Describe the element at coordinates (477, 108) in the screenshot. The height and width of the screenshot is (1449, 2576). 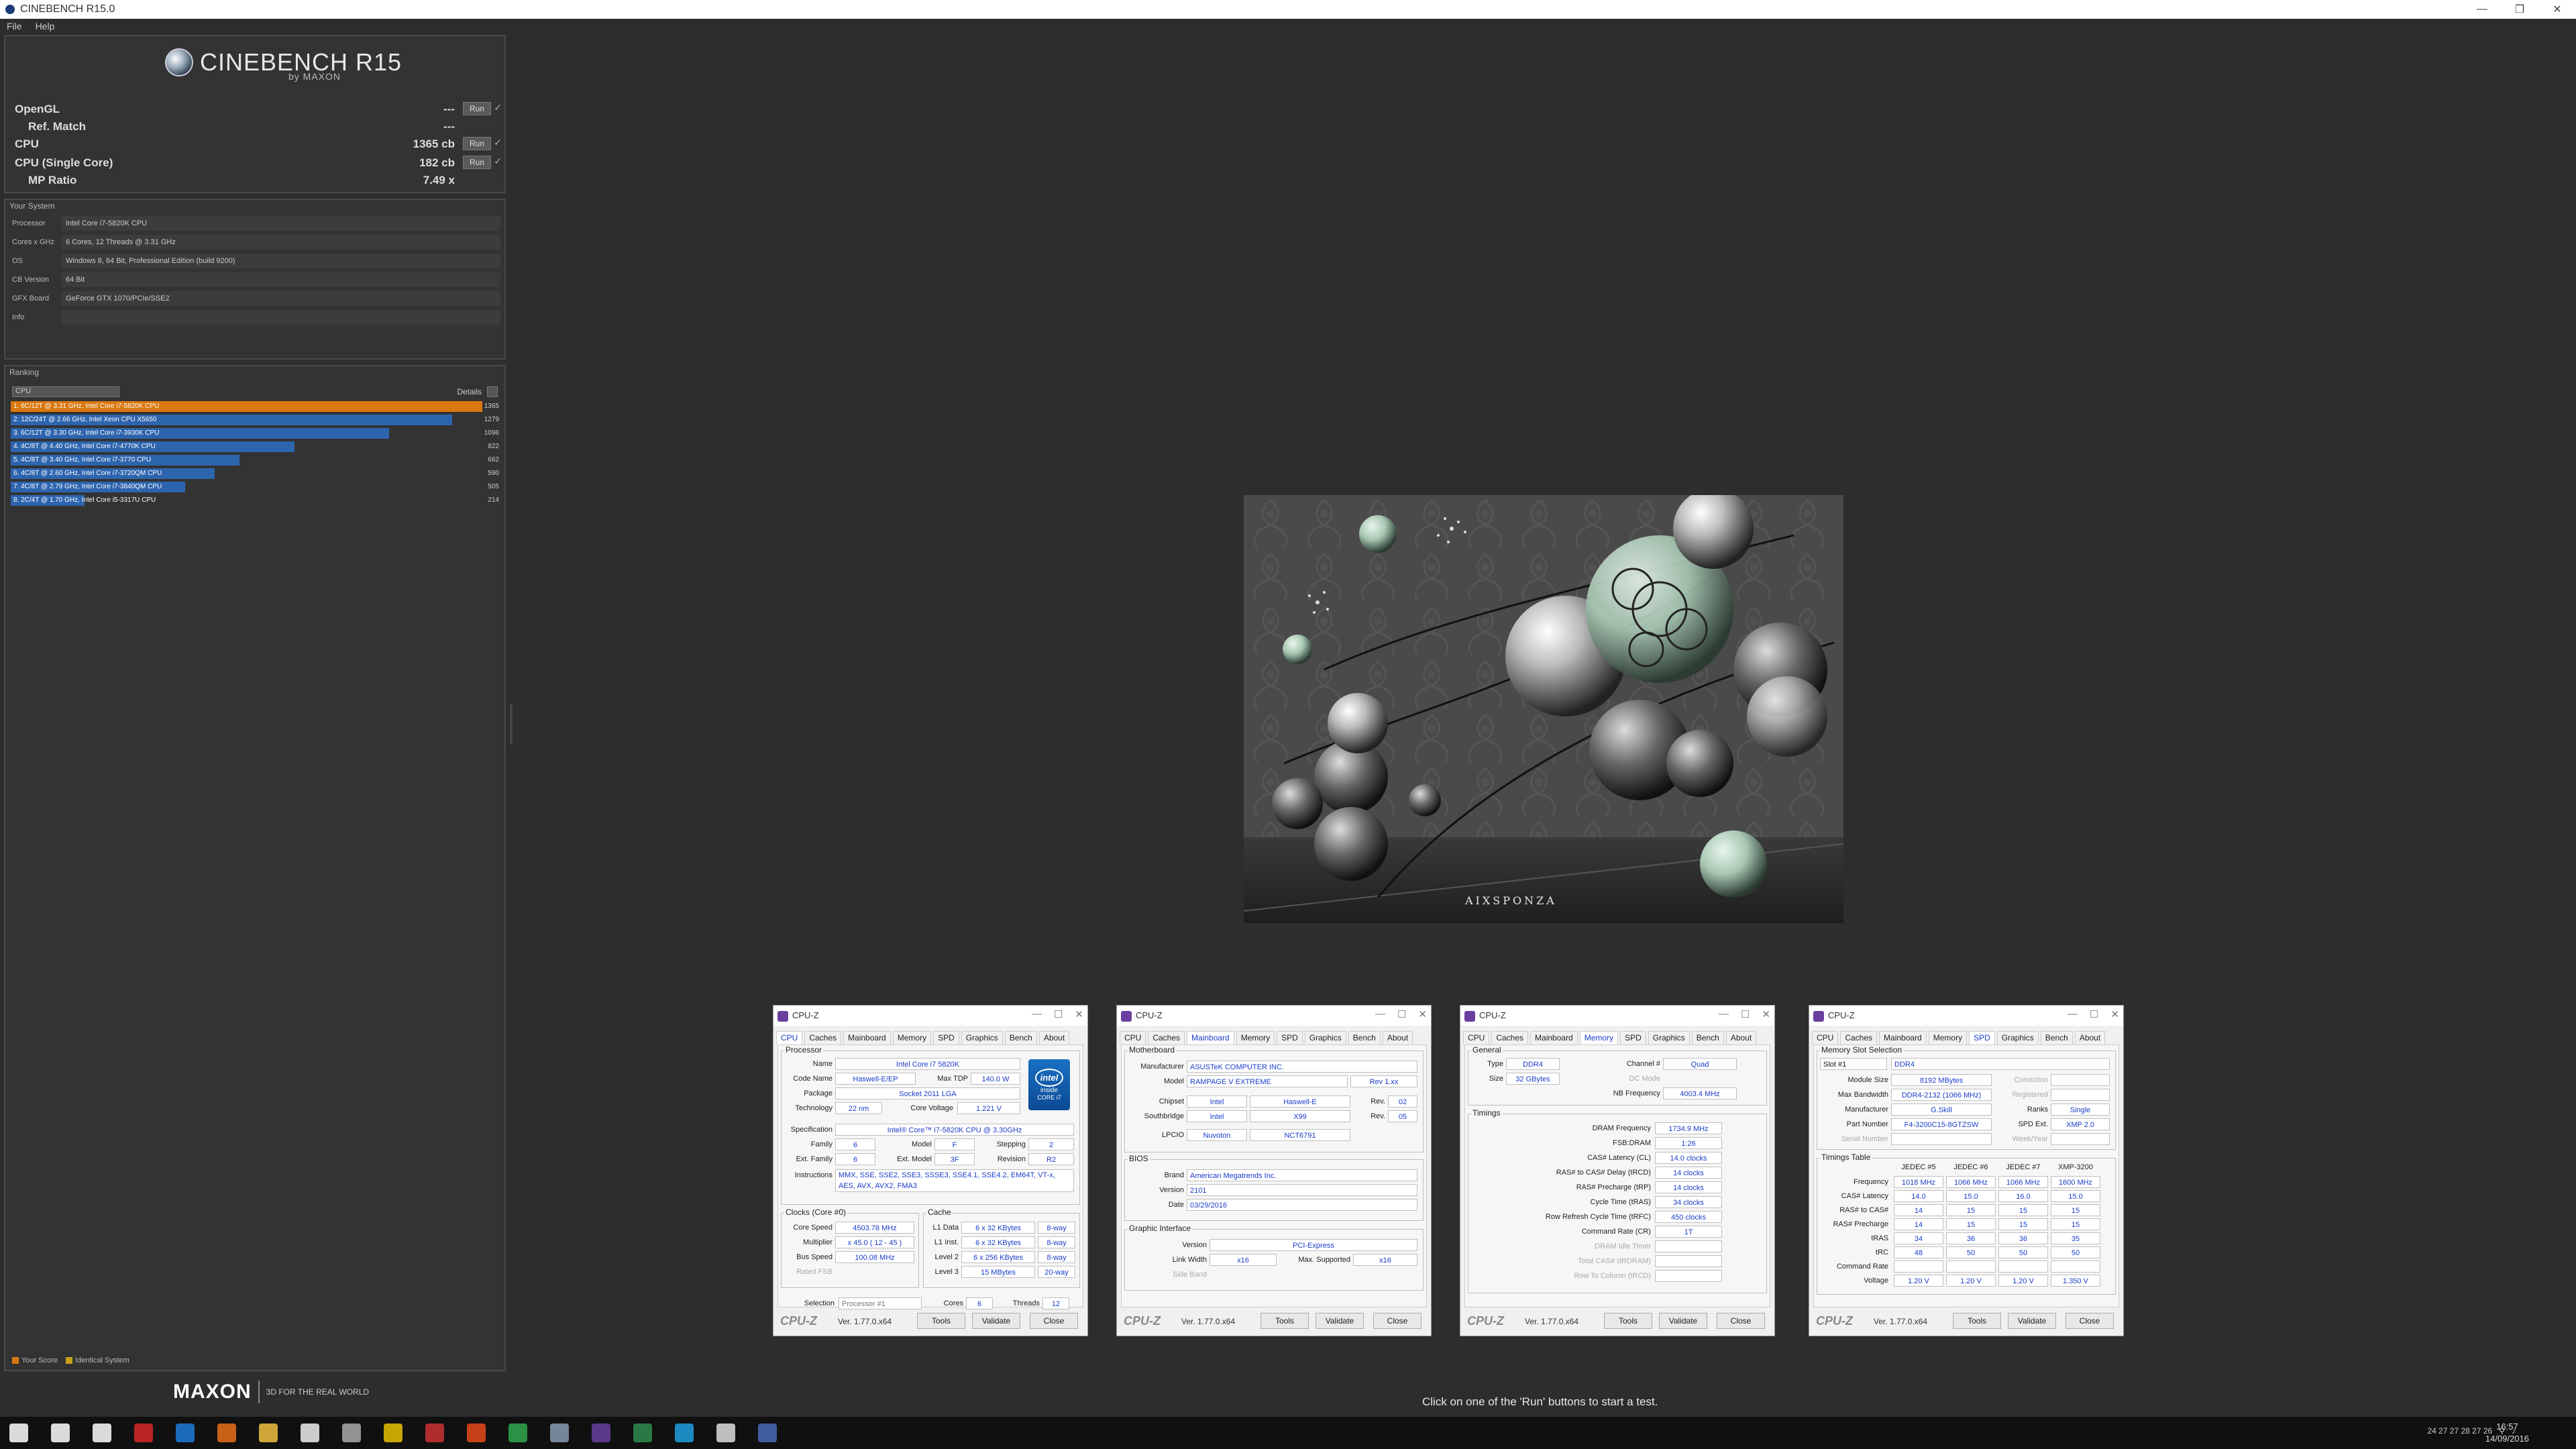
I see `run-opengl-button: Run` at that location.